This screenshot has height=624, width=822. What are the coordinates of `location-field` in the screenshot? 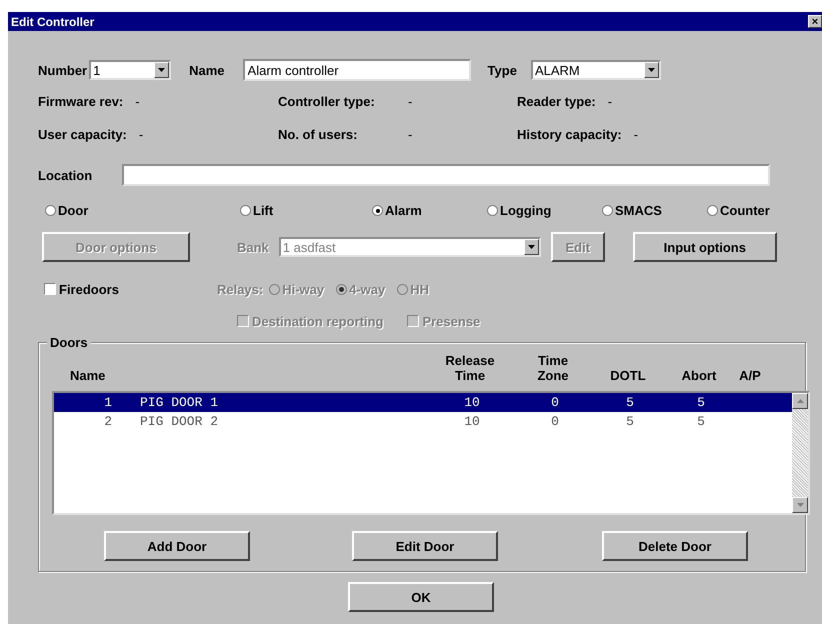 It's located at (446, 175).